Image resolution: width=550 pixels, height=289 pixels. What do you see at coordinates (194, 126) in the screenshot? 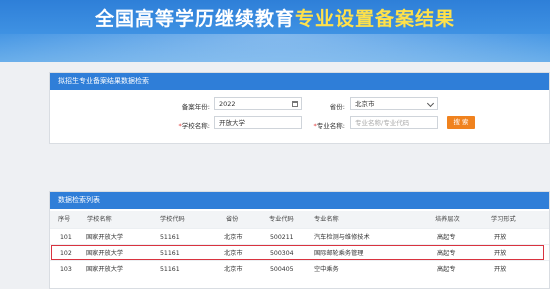
I see `school-label: *学校名称:` at bounding box center [194, 126].